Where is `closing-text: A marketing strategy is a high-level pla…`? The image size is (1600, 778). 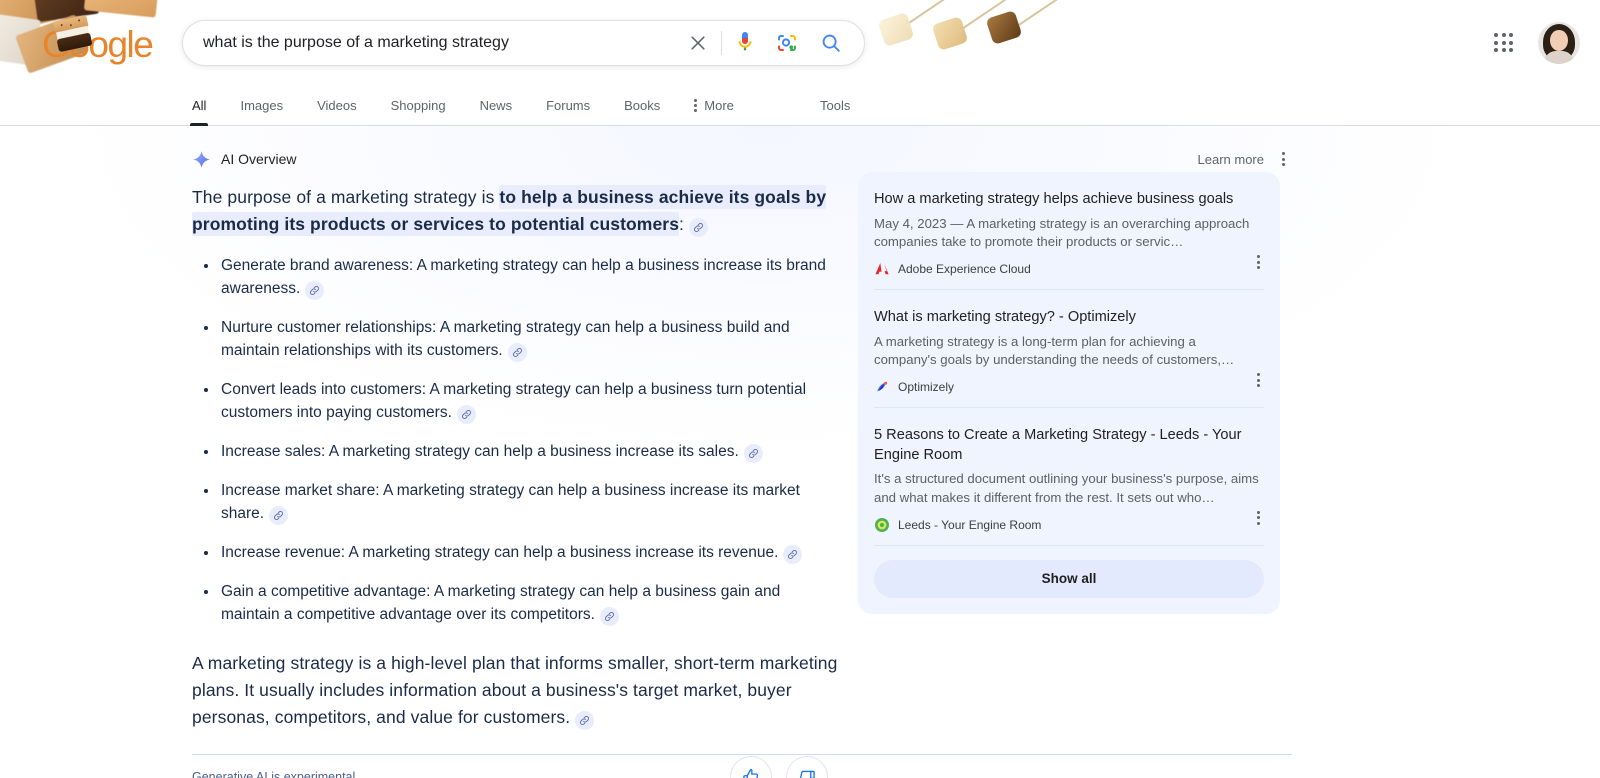
closing-text: A marketing strategy is a high-level pla… is located at coordinates (515, 690).